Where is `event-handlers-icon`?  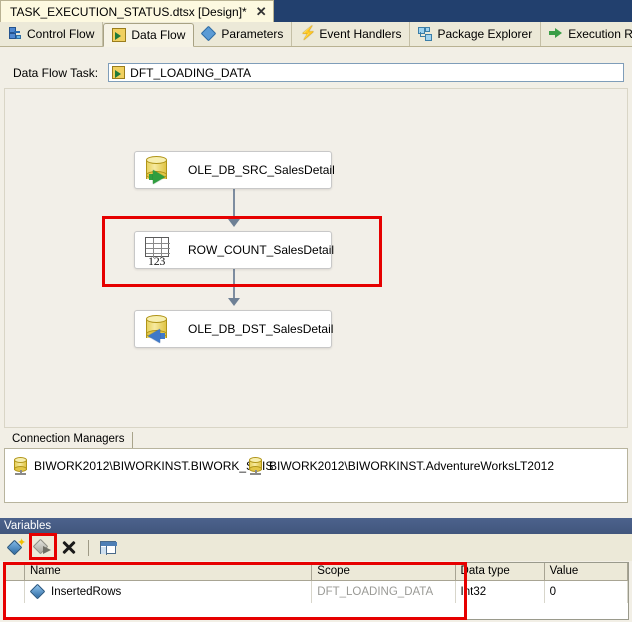 event-handlers-icon is located at coordinates (308, 33).